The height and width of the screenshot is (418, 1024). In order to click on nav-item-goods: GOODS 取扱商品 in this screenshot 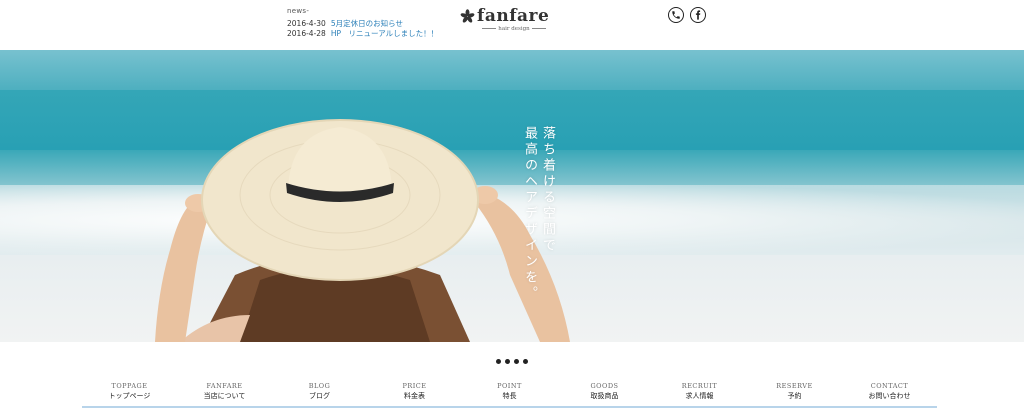, I will do `click(604, 395)`.